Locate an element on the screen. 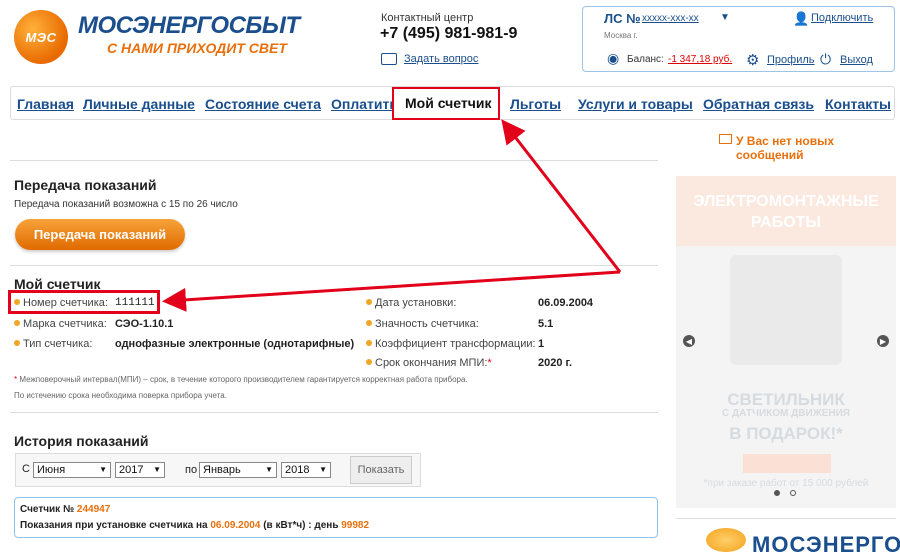  from-year-select: 2017 ▼ is located at coordinates (140, 470).